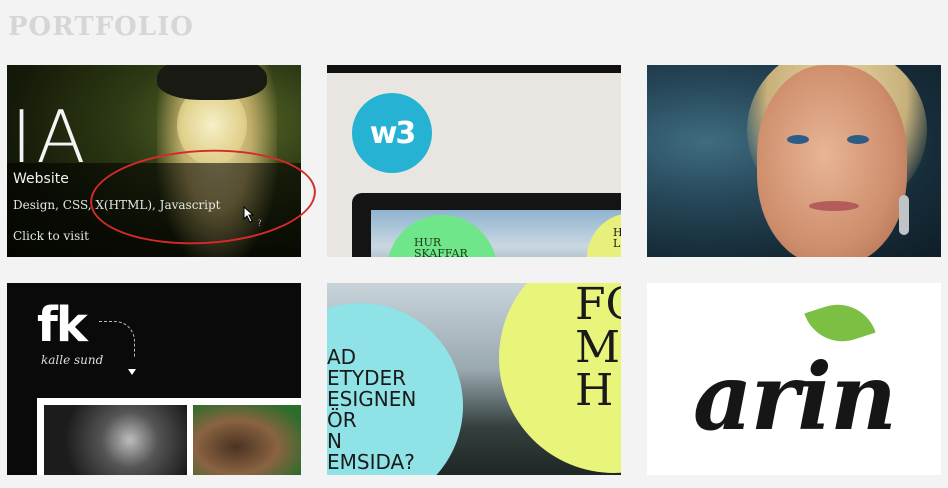 The height and width of the screenshot is (488, 948). I want to click on signature-text: kalle sund, so click(72, 360).